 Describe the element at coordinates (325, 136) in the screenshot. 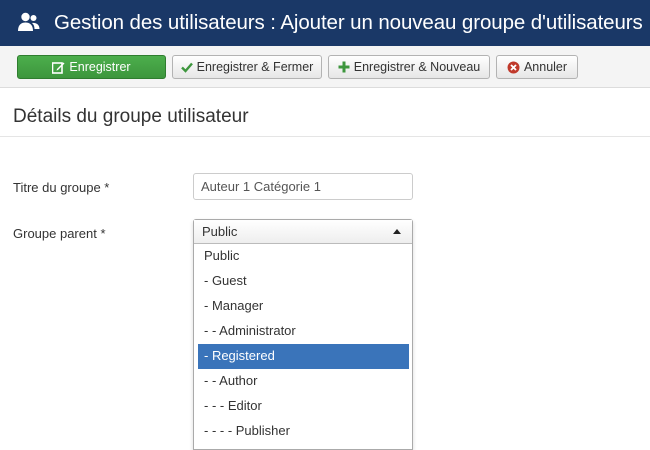

I see `section-divider` at that location.